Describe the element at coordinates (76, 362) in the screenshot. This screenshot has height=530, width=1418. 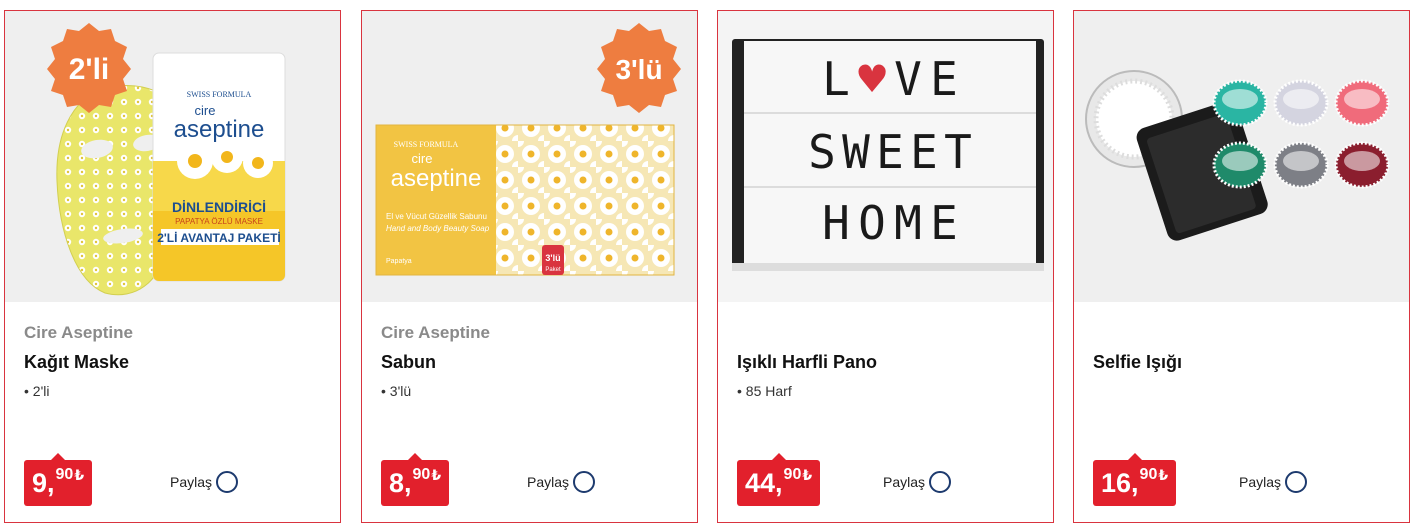
I see `product-title: Kağıt Maske` at that location.